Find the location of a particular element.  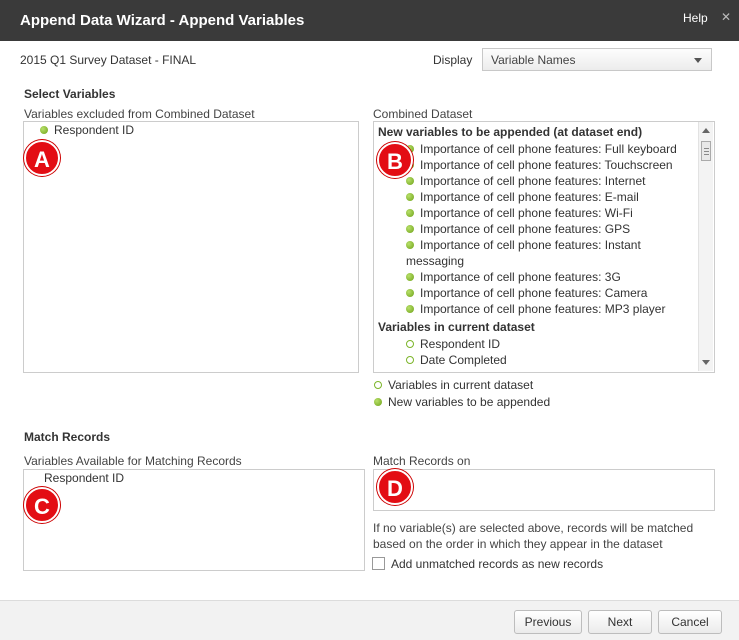

dataset-name: 2015 Q1 Survey Dataset - FINAL is located at coordinates (108, 60).